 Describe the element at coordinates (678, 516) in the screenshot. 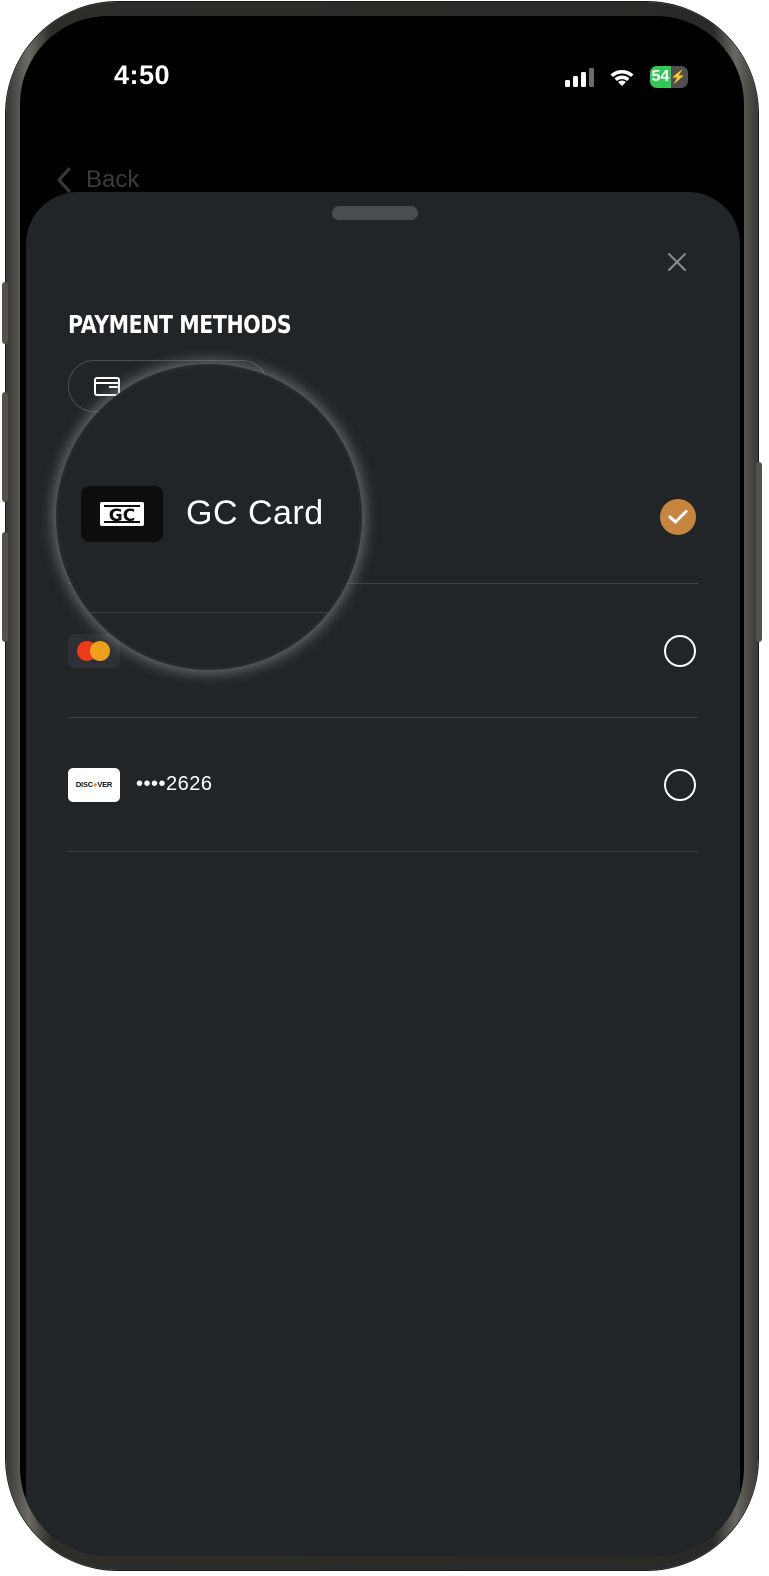

I see `selected-check-icon` at that location.